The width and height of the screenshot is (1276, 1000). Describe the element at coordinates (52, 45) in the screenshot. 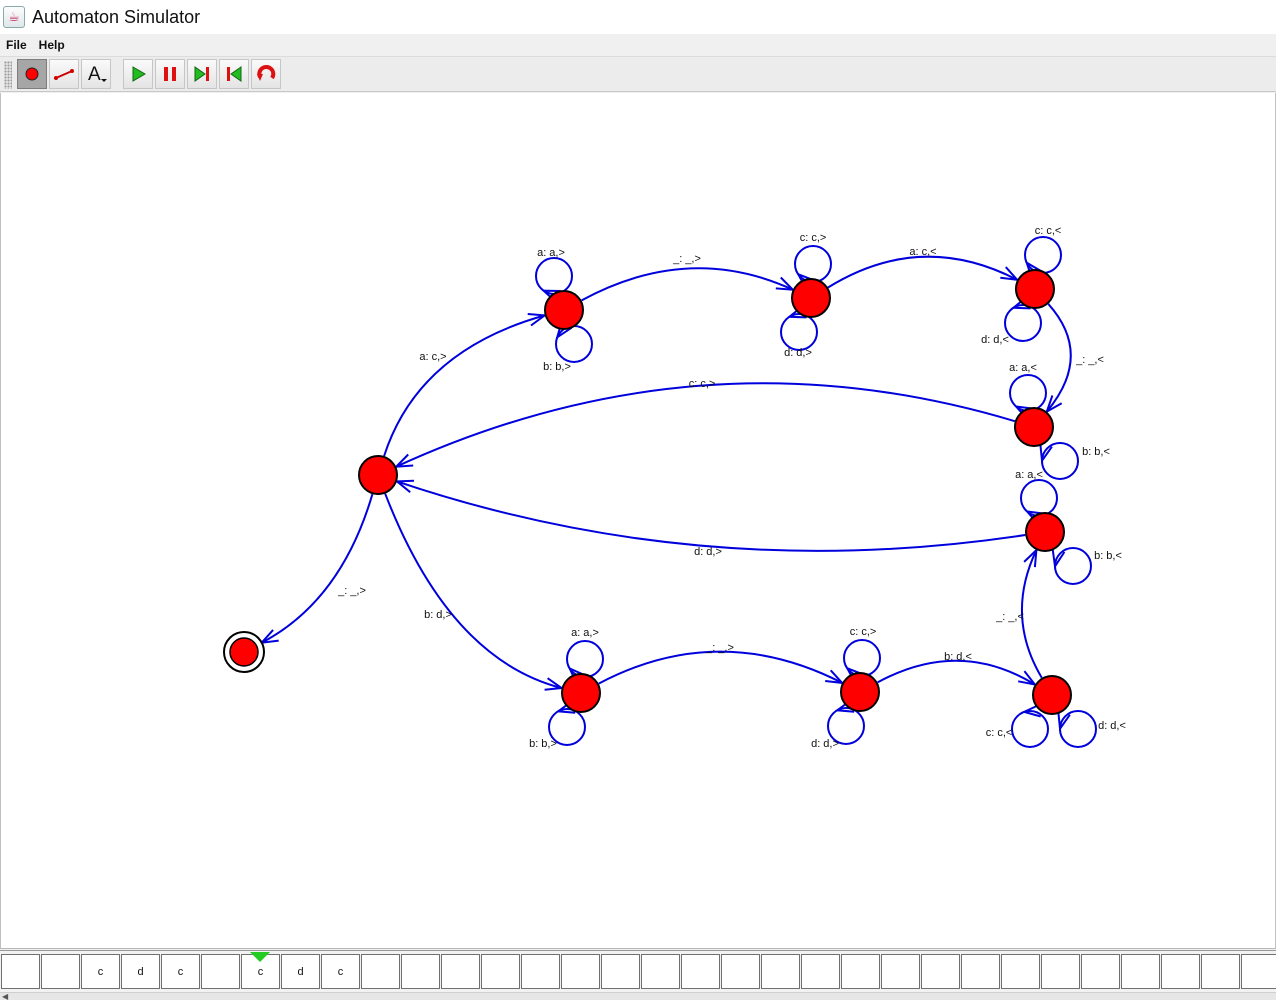

I see `menu-help: Help` at that location.